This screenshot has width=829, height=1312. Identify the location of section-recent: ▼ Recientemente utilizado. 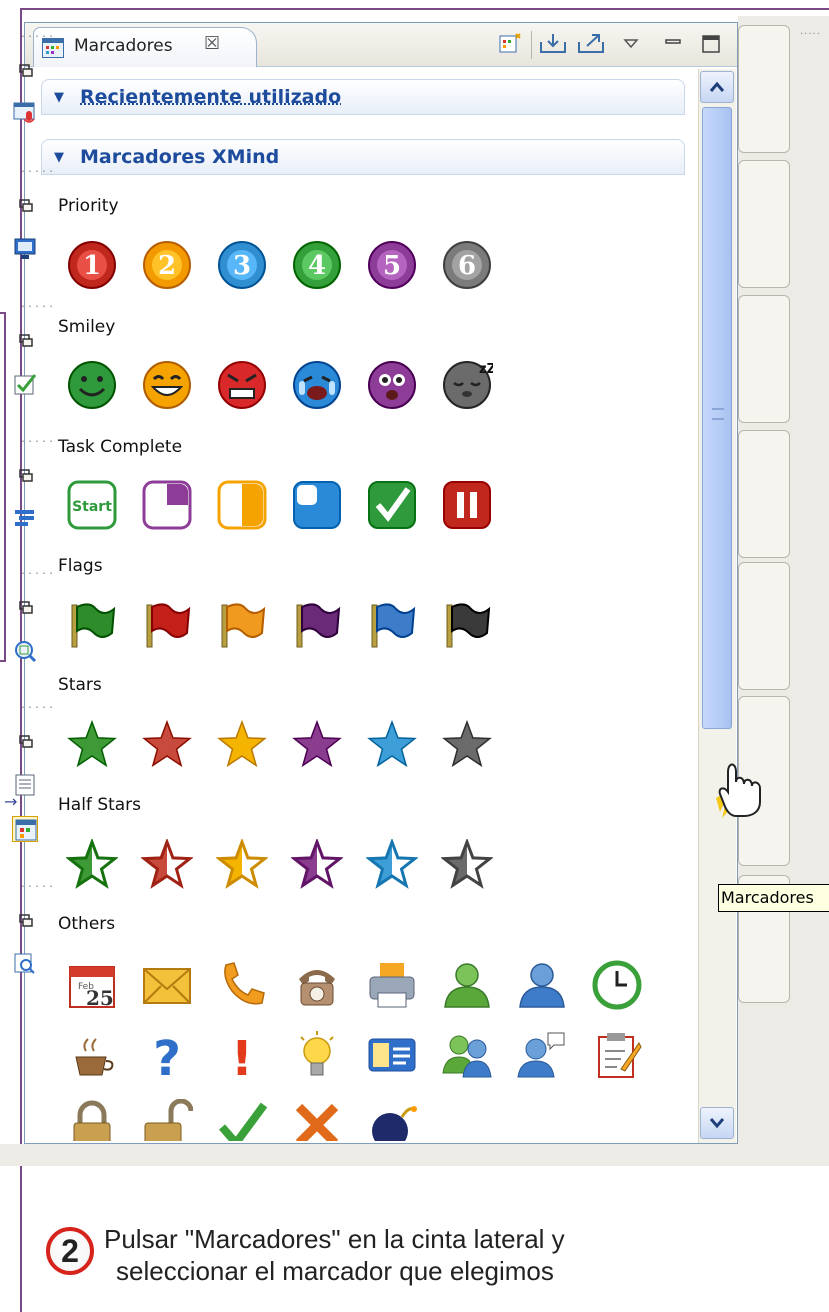
(363, 97).